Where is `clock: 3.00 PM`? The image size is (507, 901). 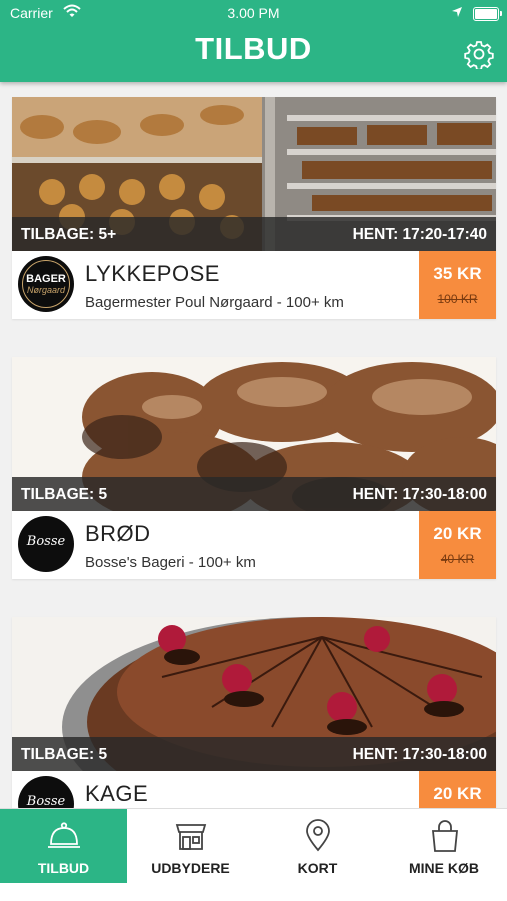 clock: 3.00 PM is located at coordinates (253, 13).